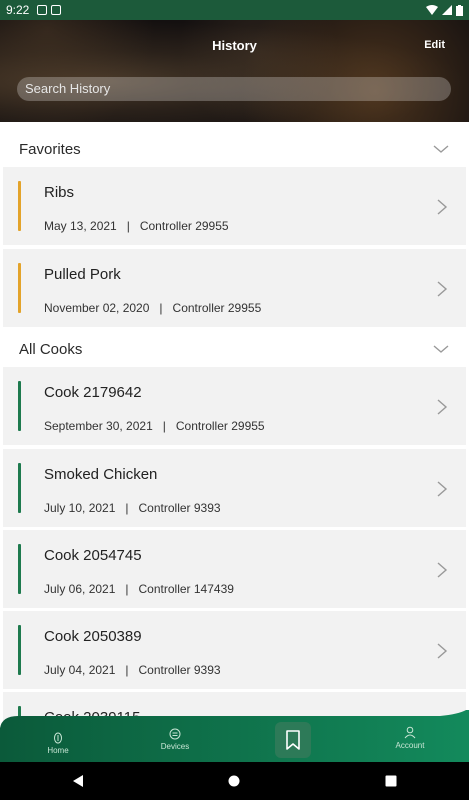 Image resolution: width=469 pixels, height=800 pixels. What do you see at coordinates (234, 736) in the screenshot?
I see `bottom-navigation: Home Devices Account` at bounding box center [234, 736].